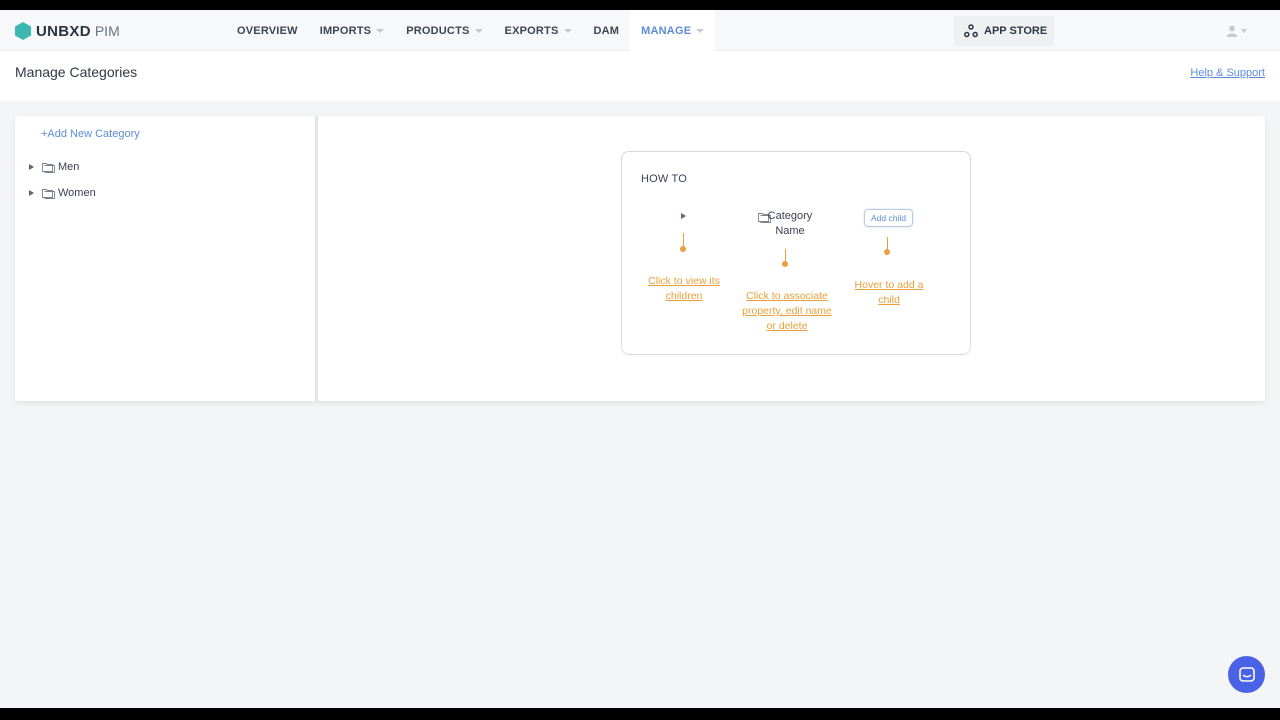  What do you see at coordinates (640, 714) in the screenshot?
I see `bottom-black-bar` at bounding box center [640, 714].